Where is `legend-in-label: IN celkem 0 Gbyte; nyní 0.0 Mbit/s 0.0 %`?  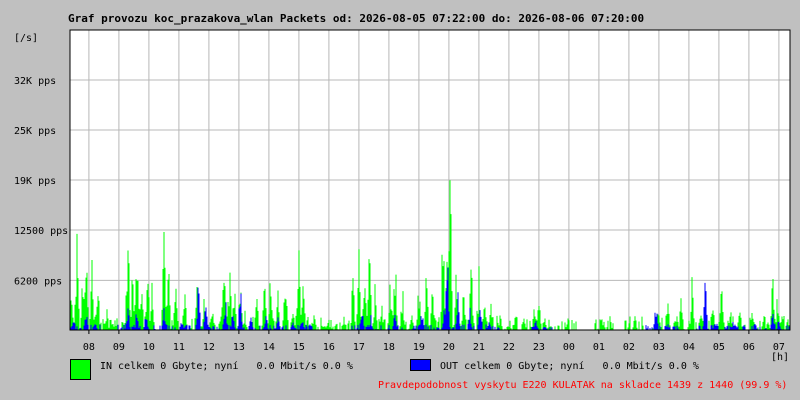 legend-in-label: IN celkem 0 Gbyte; nyní 0.0 Mbit/s 0.0 % is located at coordinates (226, 366).